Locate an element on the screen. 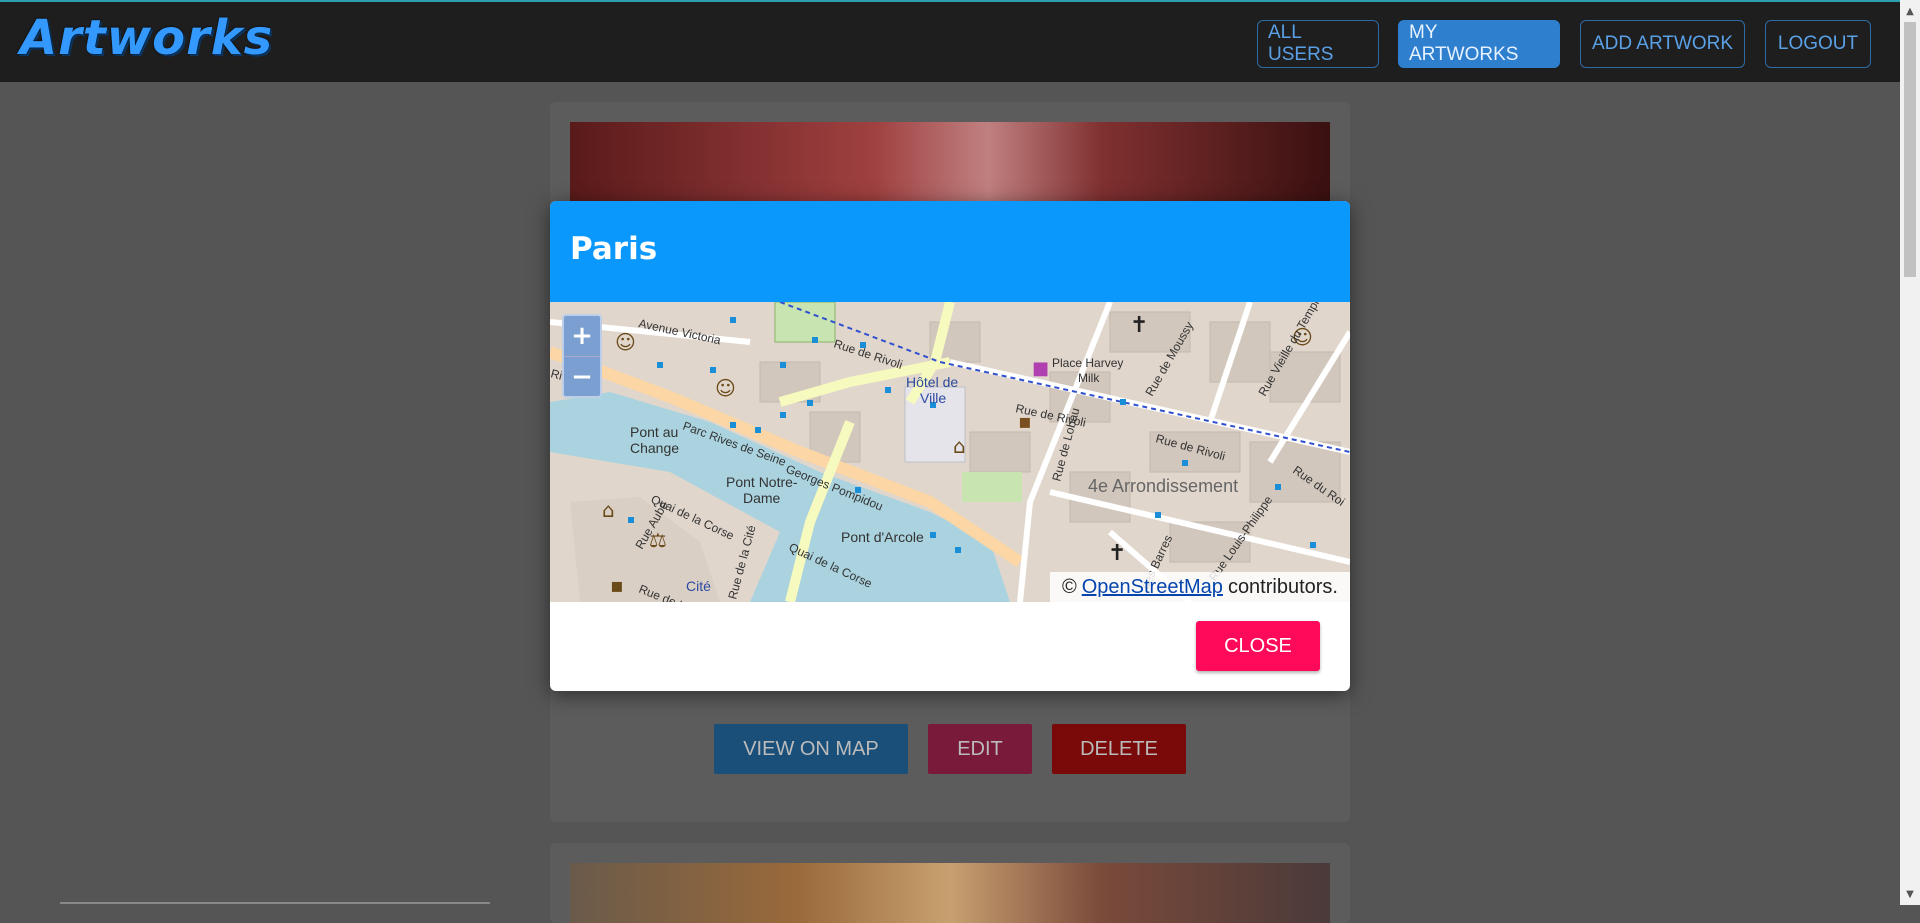 The width and height of the screenshot is (1920, 923). svg-text: Dame is located at coordinates (762, 498).